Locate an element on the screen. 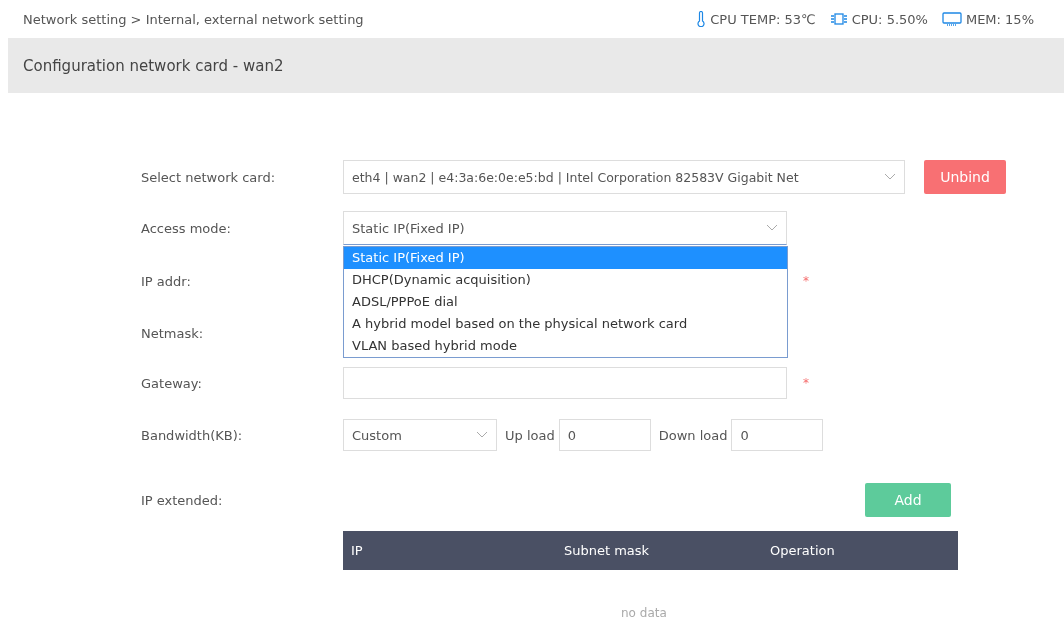 The width and height of the screenshot is (1064, 625). chip-icon is located at coordinates (838, 19).